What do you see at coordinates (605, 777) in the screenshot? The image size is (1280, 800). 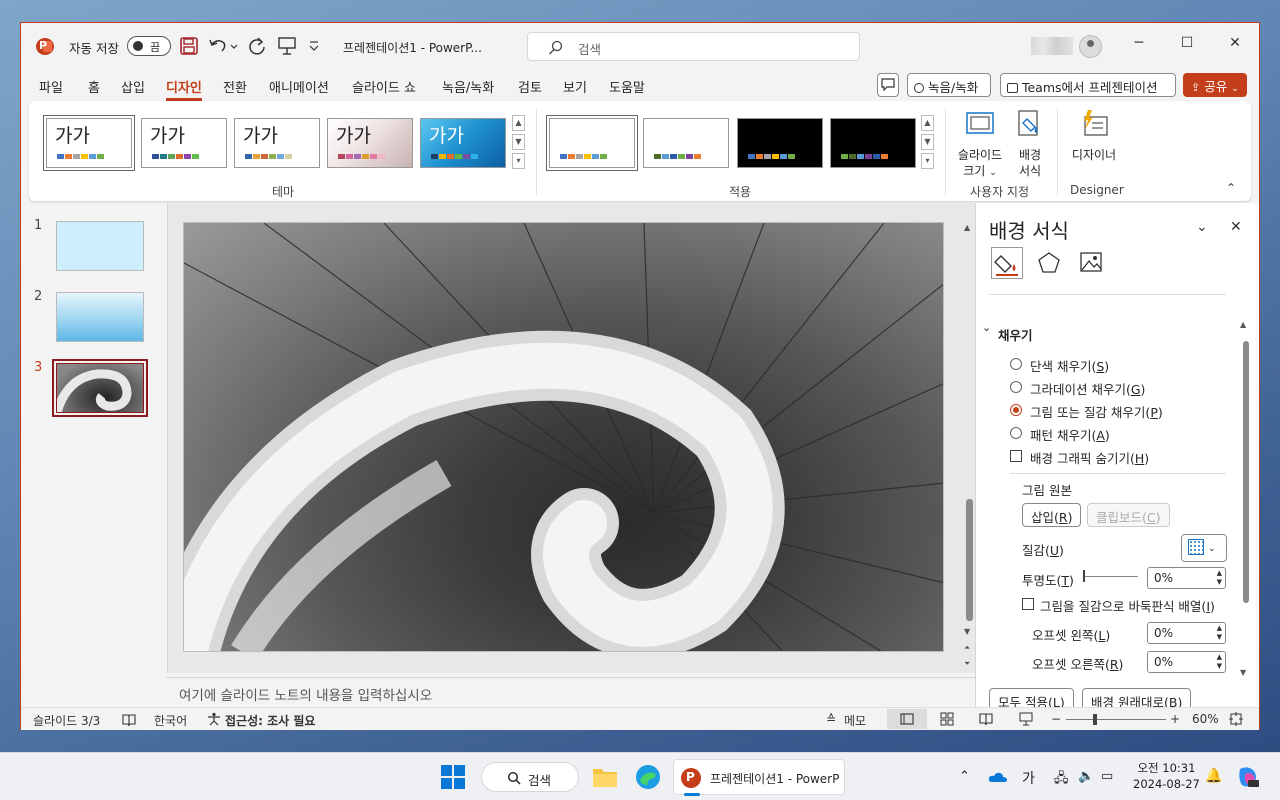 I see `file-explorer-icon` at bounding box center [605, 777].